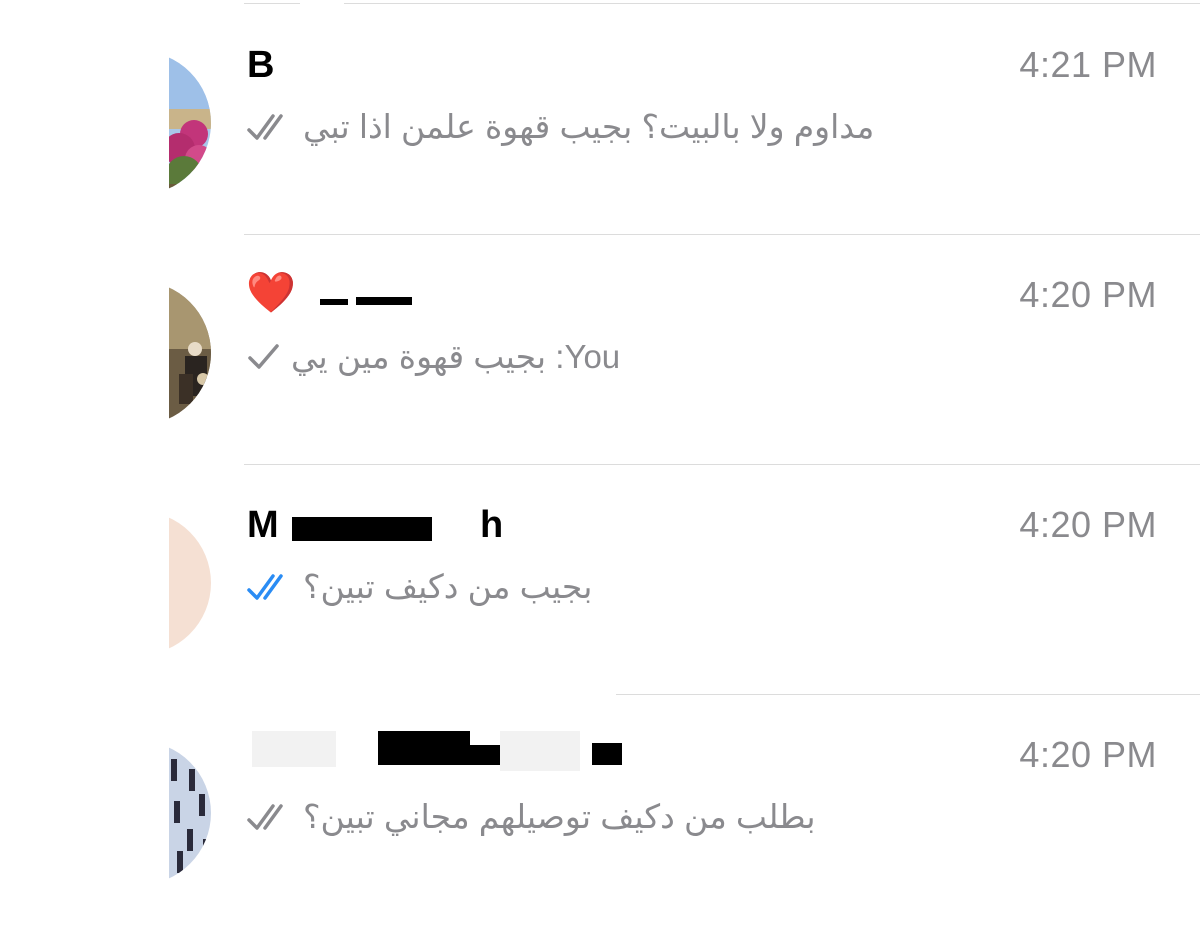  Describe the element at coordinates (722, 3) in the screenshot. I see `top-divider` at that location.